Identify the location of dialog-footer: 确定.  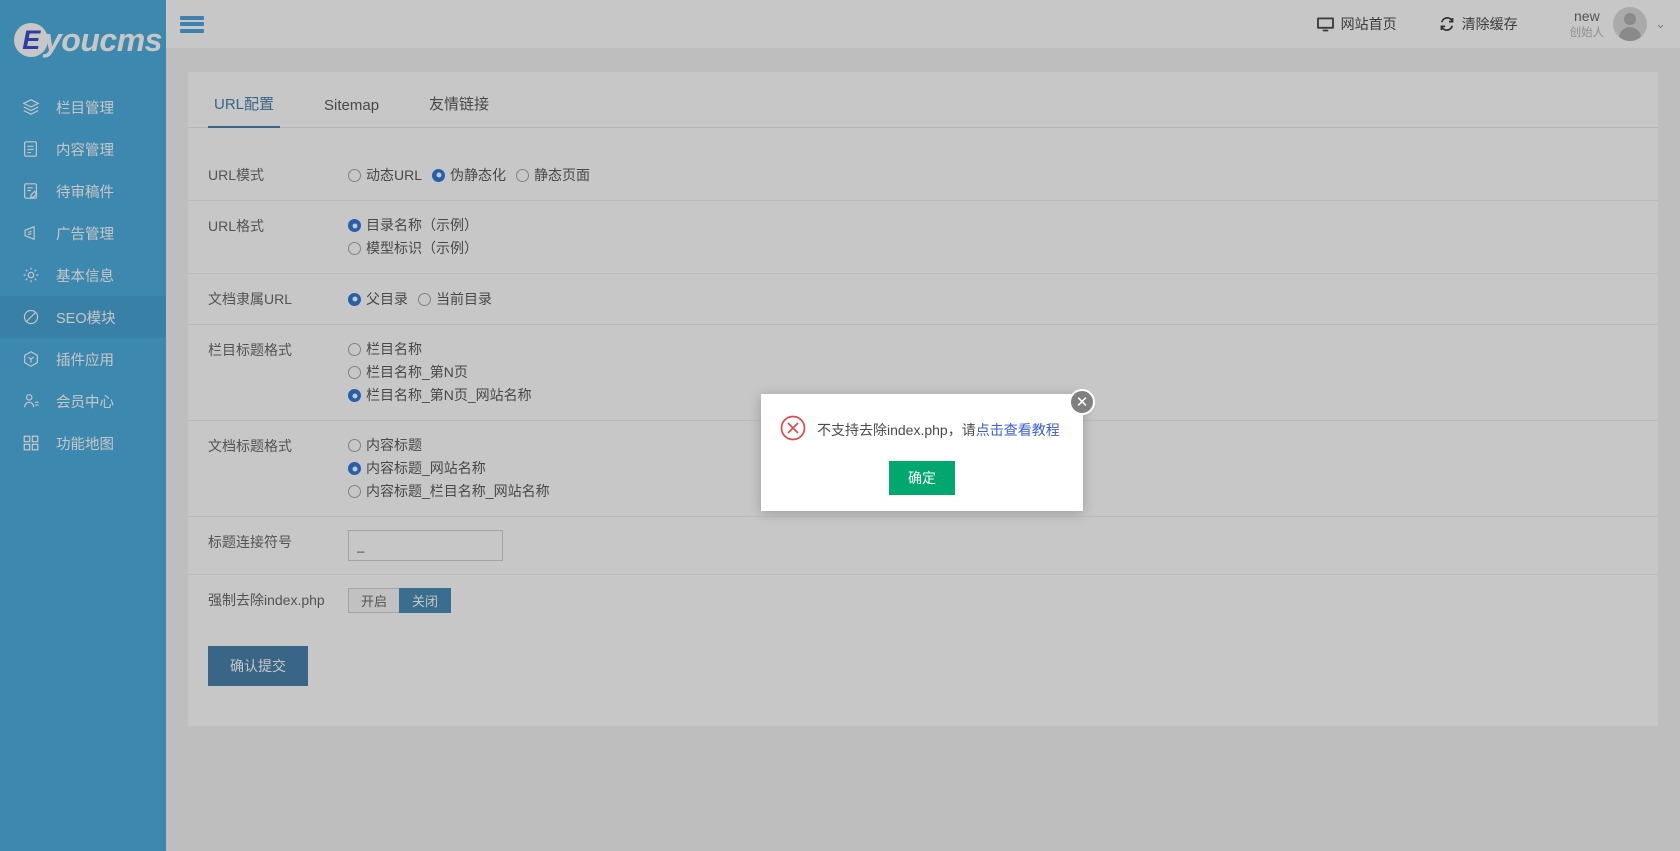
(922, 478).